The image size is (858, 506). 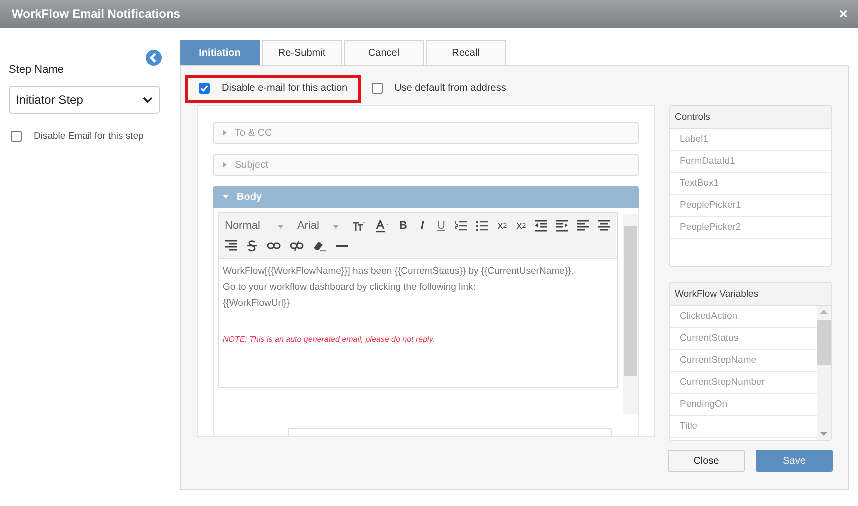 What do you see at coordinates (750, 117) in the screenshot?
I see `panel-header: Controls` at bounding box center [750, 117].